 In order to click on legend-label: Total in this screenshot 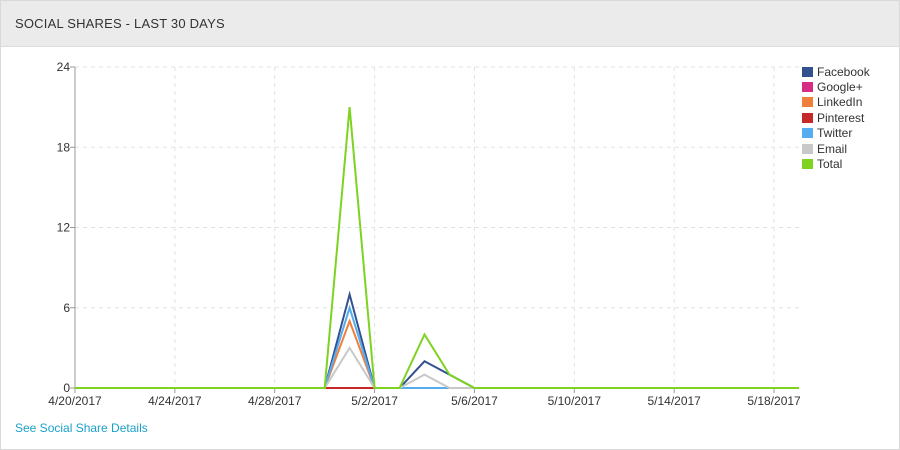, I will do `click(830, 164)`.